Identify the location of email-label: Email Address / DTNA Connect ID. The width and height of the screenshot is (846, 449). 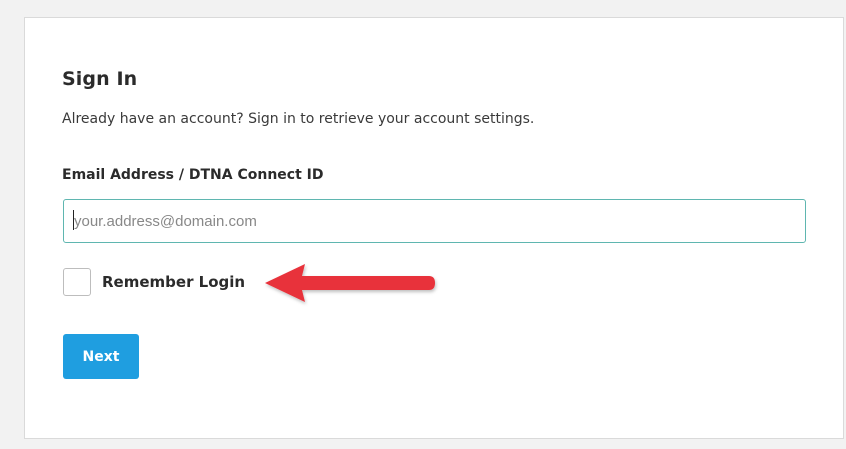
(193, 175).